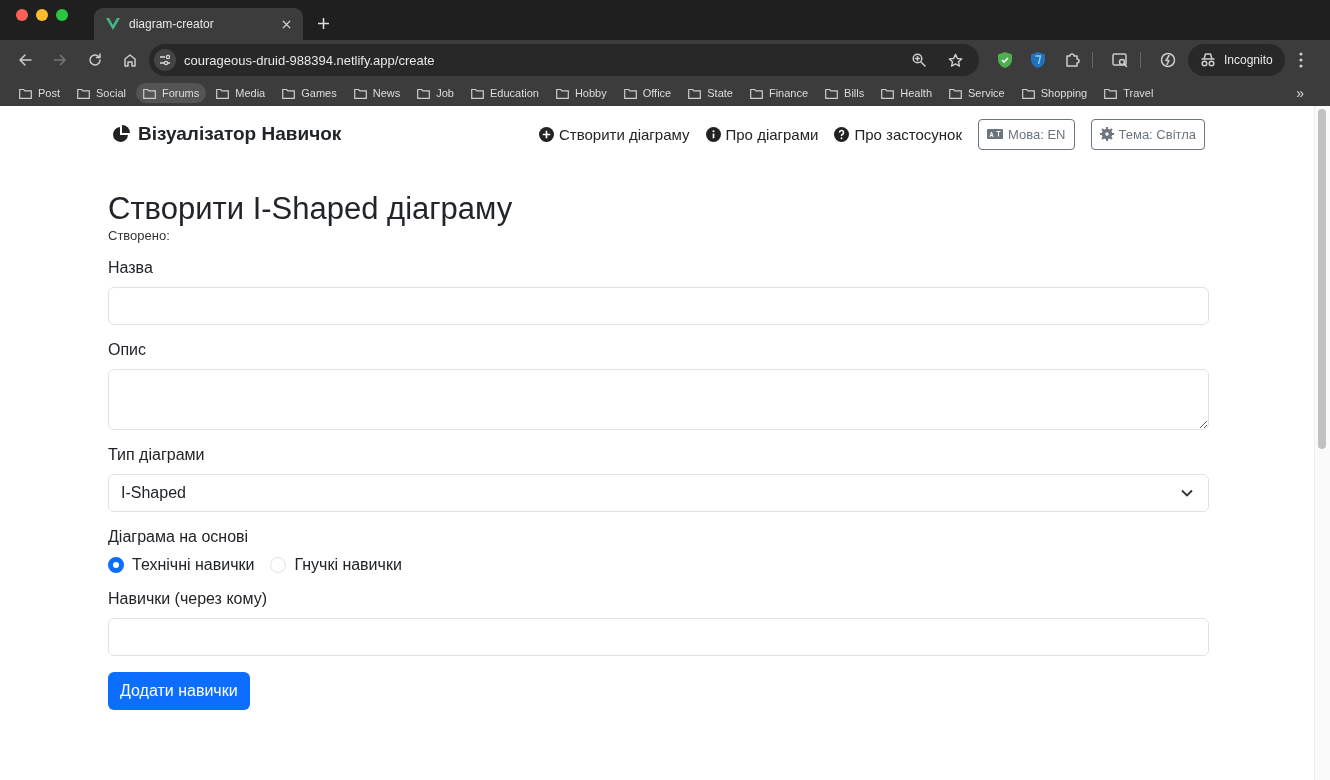 The image size is (1330, 780). Describe the element at coordinates (995, 134) in the screenshot. I see `language-icon` at that location.